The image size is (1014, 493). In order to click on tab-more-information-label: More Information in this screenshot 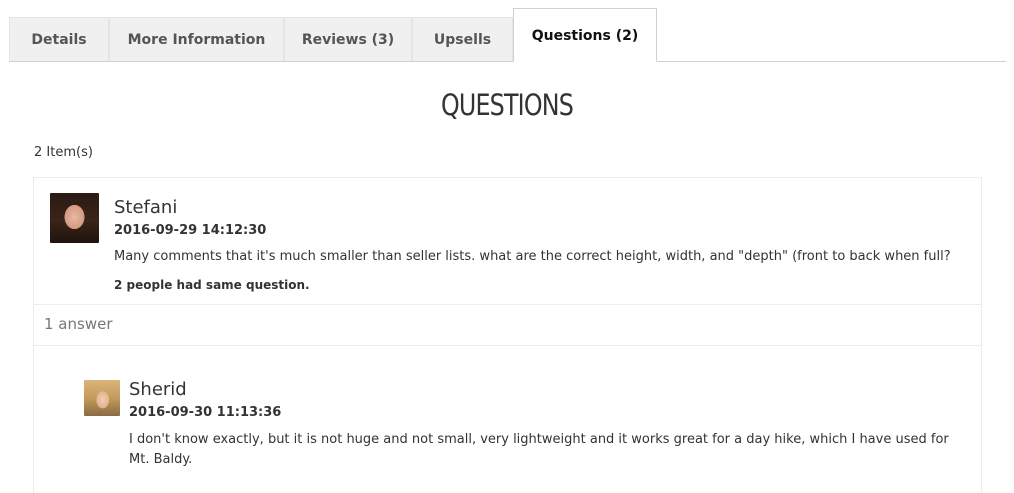, I will do `click(196, 39)`.